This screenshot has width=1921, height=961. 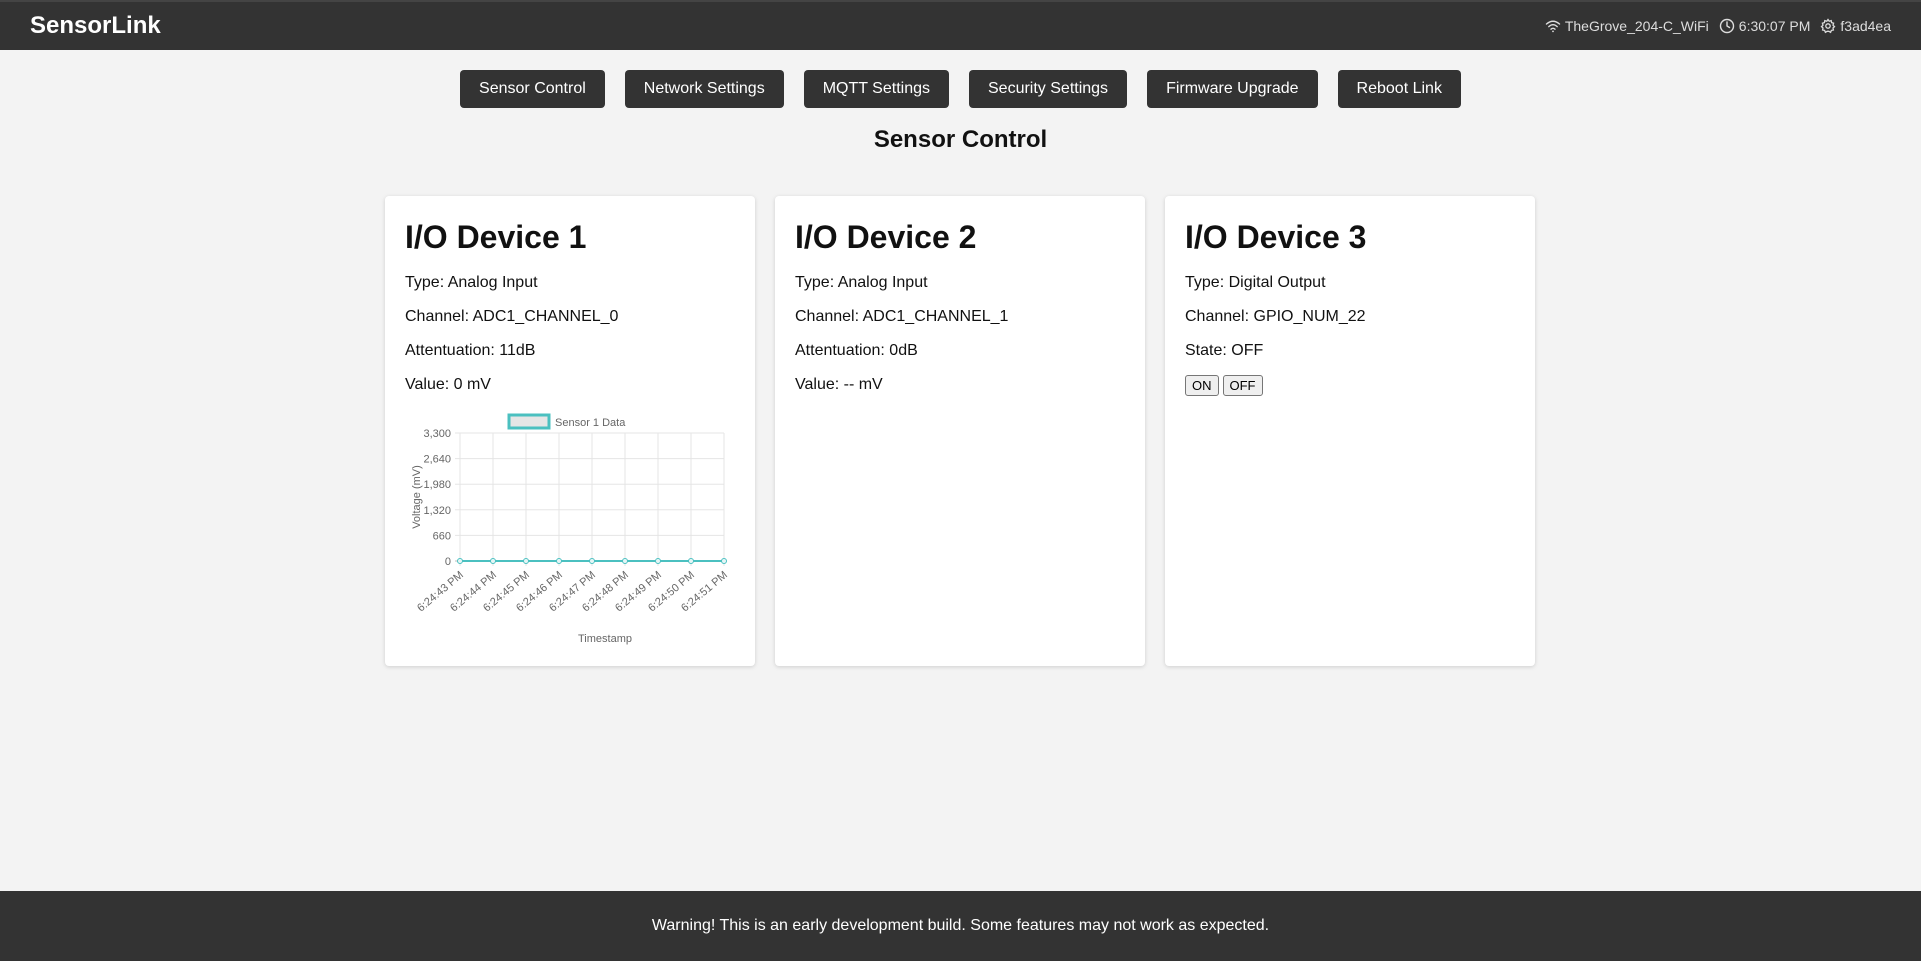 I want to click on y-tick-label: 660, so click(x=442, y=536).